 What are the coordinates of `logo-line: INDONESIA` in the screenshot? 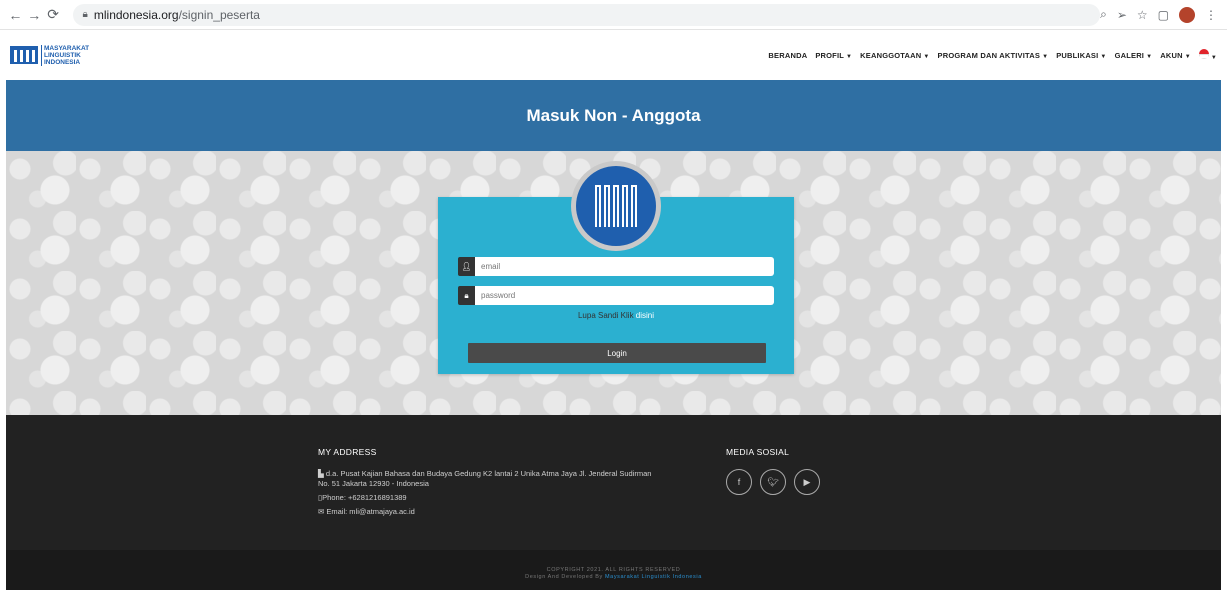 It's located at (62, 62).